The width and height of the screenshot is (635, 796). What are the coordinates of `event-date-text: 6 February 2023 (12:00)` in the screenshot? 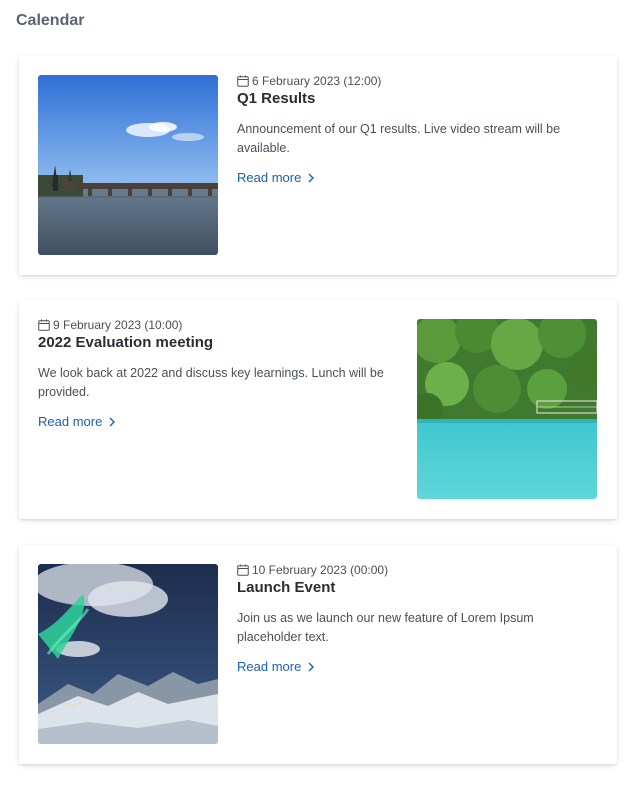 It's located at (317, 81).